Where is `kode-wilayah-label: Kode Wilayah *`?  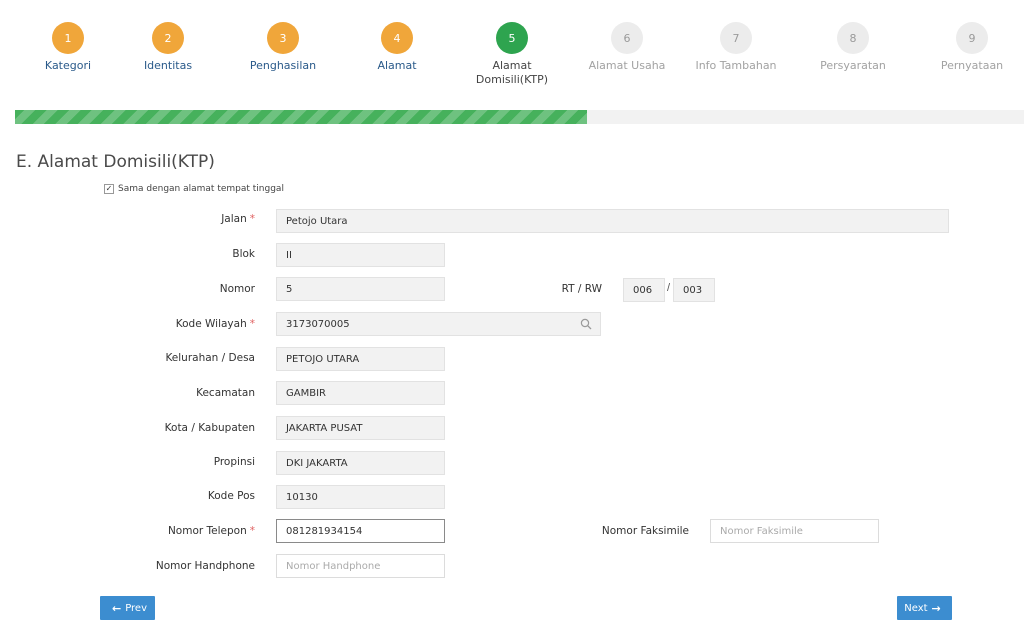 kode-wilayah-label: Kode Wilayah * is located at coordinates (175, 324).